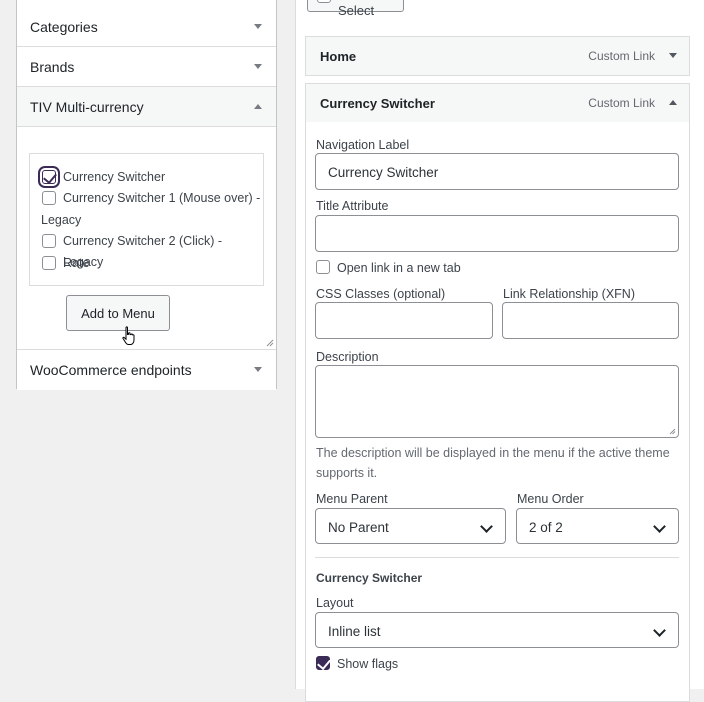 The height and width of the screenshot is (702, 704). I want to click on css-classes-input, so click(404, 320).